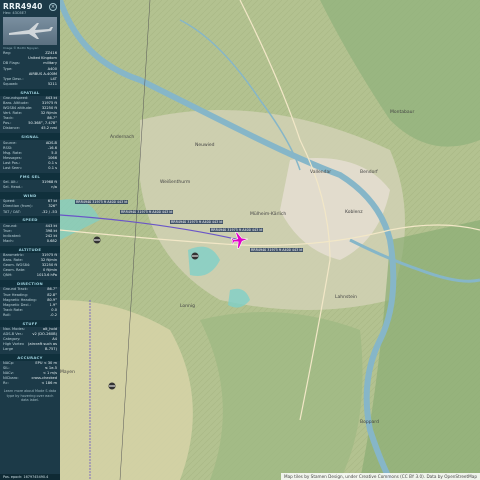 The image size is (480, 480). What do you see at coordinates (97, 240) in the screenshot?
I see `airfield-icon` at bounding box center [97, 240].